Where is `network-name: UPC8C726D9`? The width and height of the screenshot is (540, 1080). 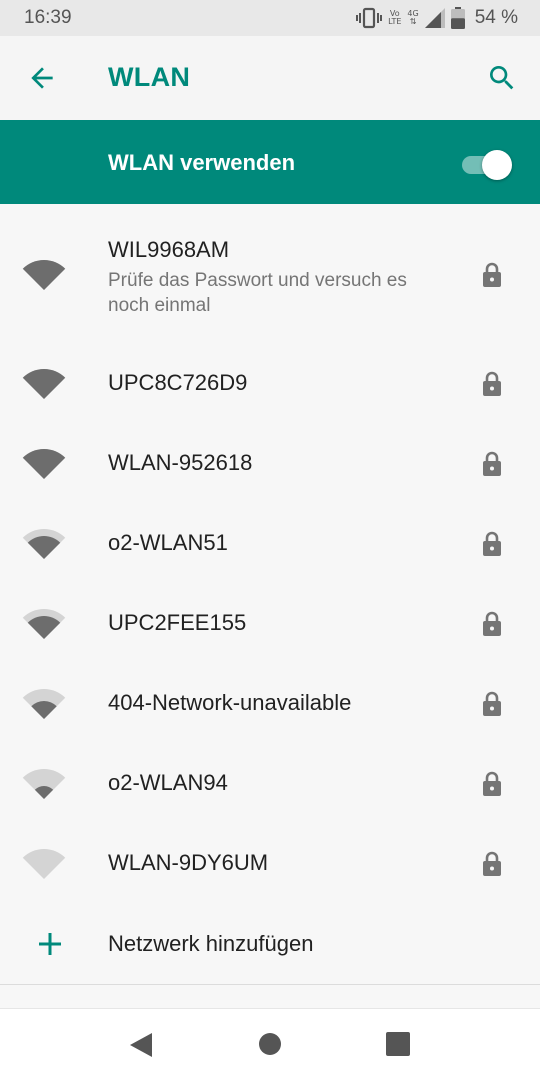 network-name: UPC8C726D9 is located at coordinates (178, 382).